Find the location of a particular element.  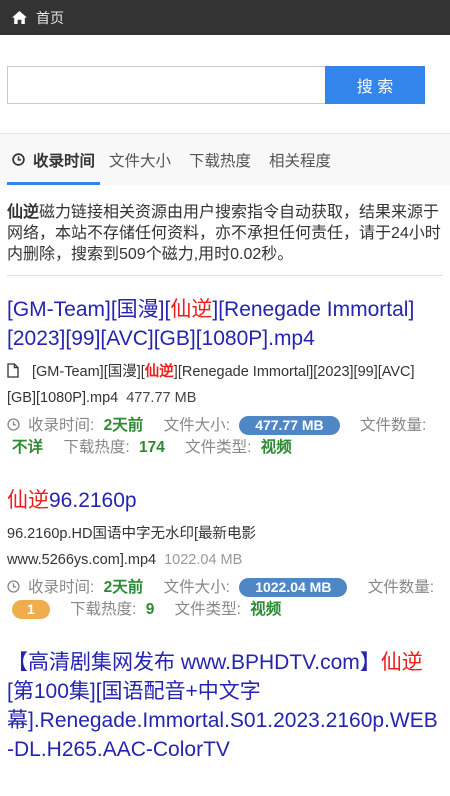

home-link: 首页 is located at coordinates (38, 18).